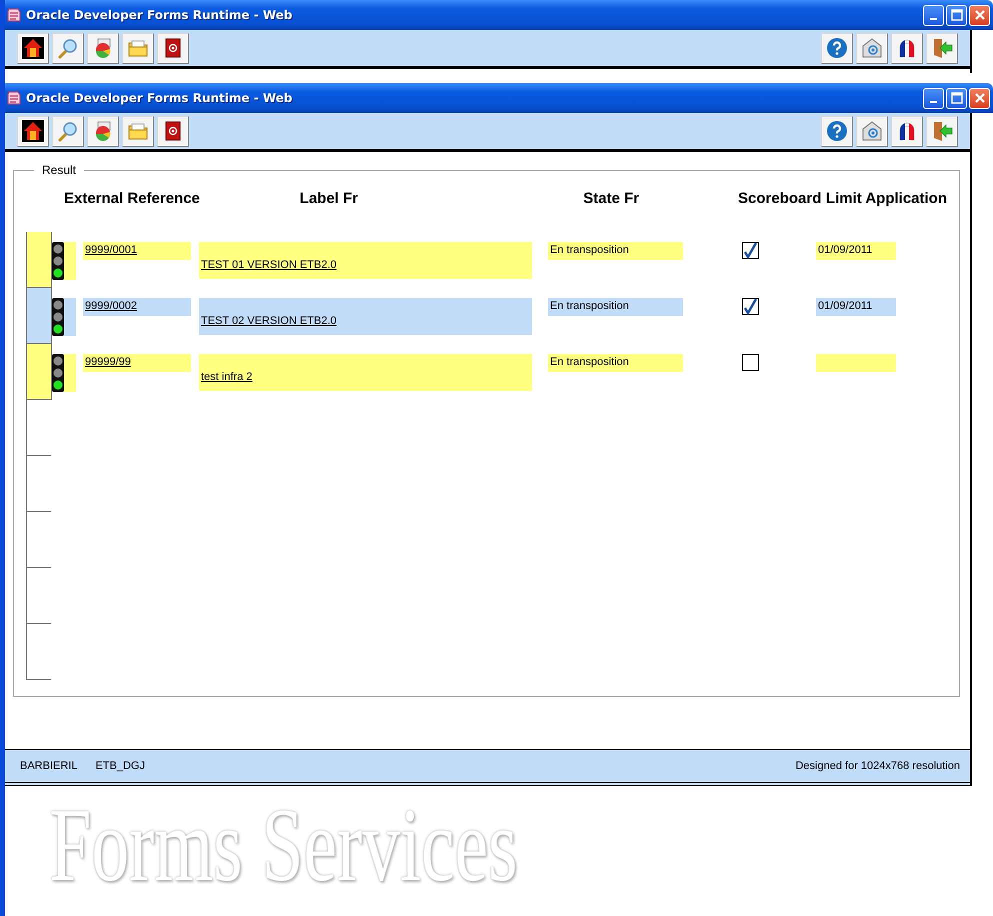  What do you see at coordinates (283, 845) in the screenshot?
I see `background-logo: Forms Services` at bounding box center [283, 845].